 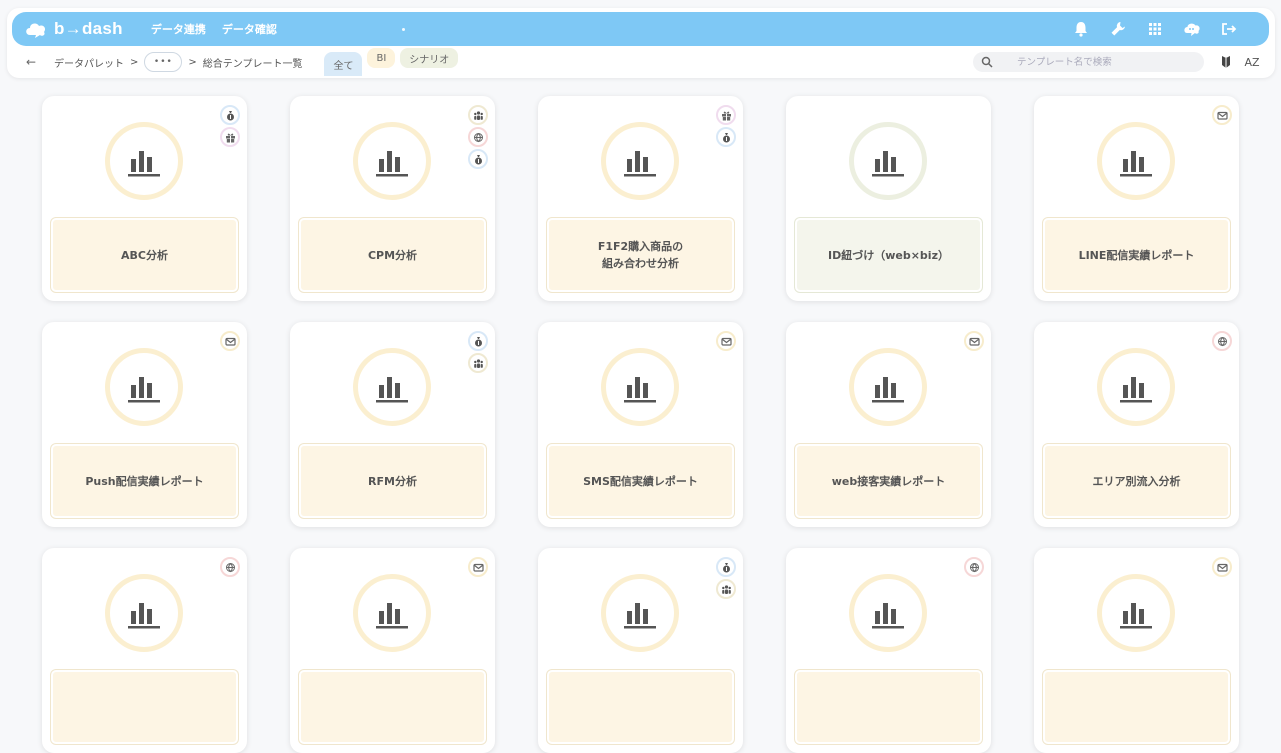 What do you see at coordinates (429, 58) in the screenshot?
I see `filter-tab-scenario: シナリオ` at bounding box center [429, 58].